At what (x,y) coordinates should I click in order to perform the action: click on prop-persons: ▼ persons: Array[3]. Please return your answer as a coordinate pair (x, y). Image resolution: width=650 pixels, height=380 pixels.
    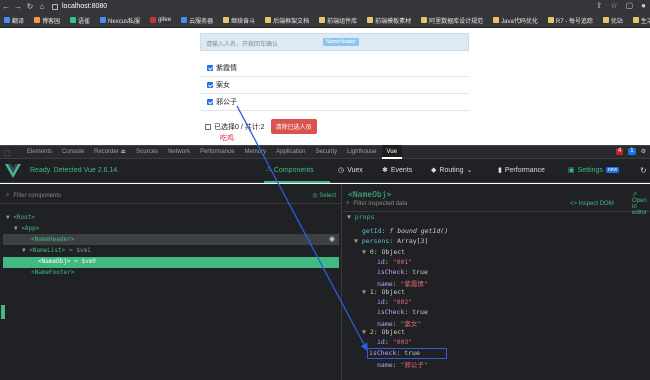
    Looking at the image, I should click on (391, 241).